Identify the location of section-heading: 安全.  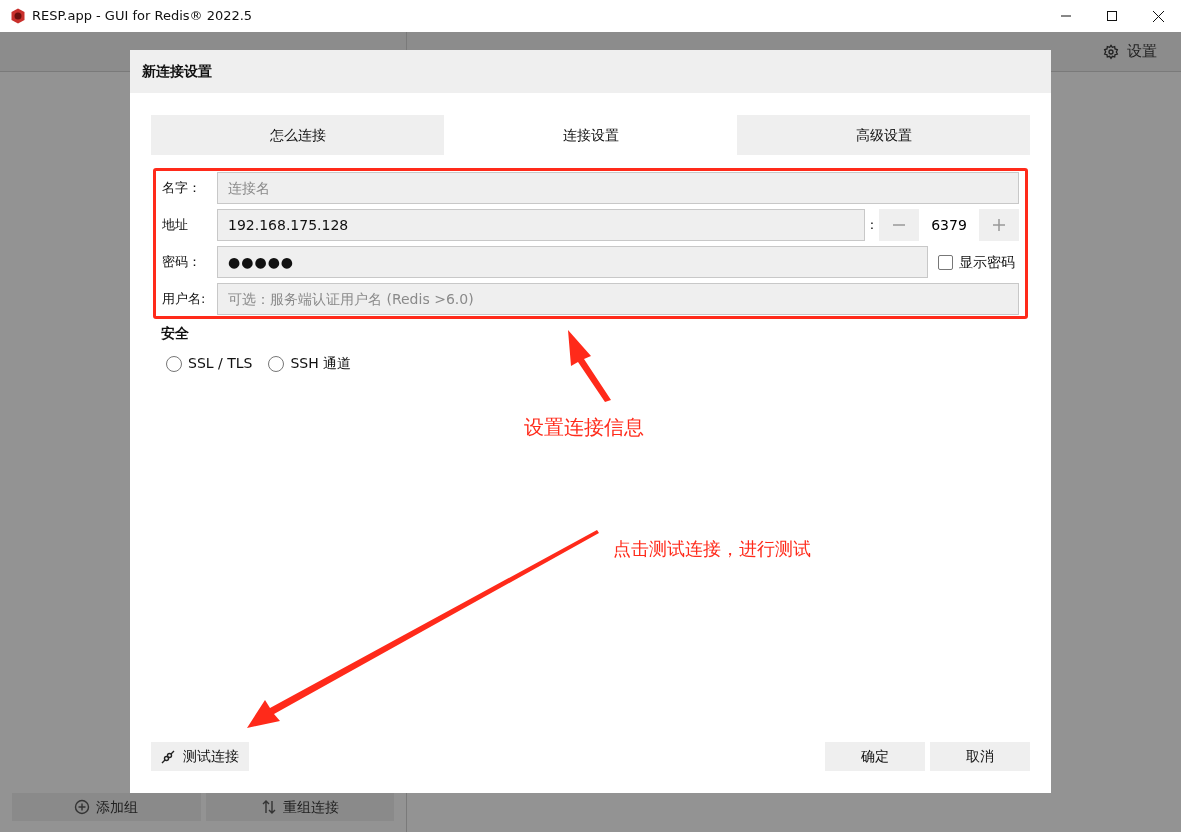
(175, 333).